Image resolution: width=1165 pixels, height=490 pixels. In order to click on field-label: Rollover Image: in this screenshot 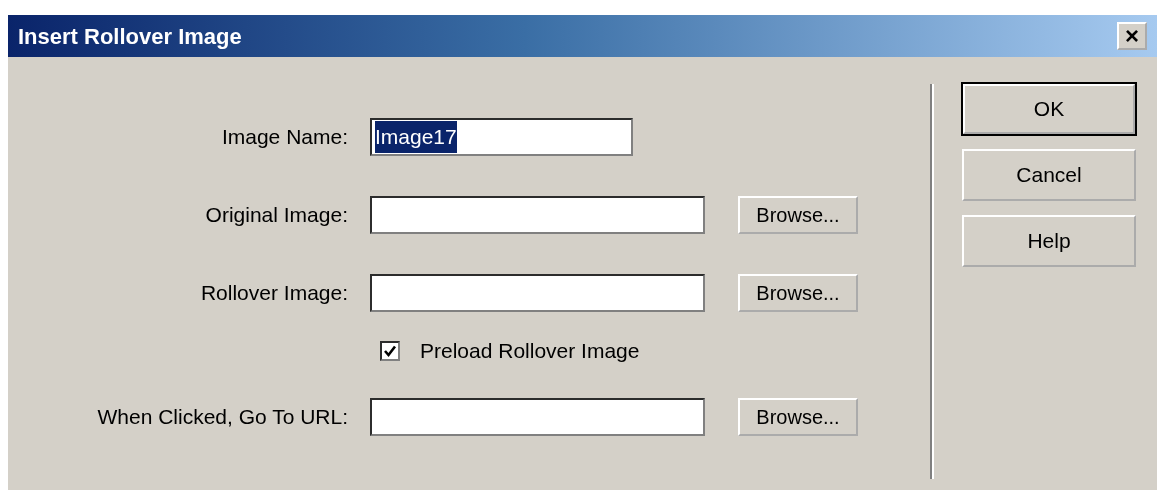, I will do `click(273, 293)`.